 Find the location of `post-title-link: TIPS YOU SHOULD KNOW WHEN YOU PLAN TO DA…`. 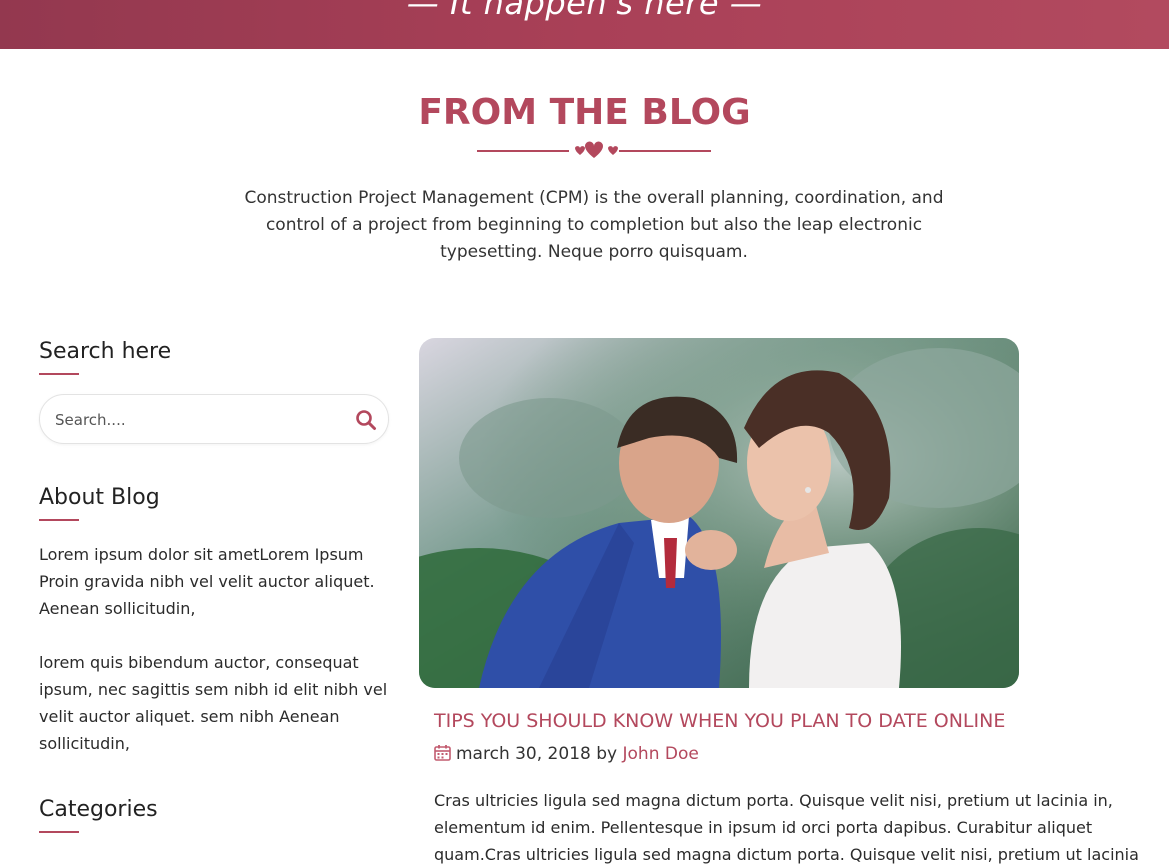

post-title-link: TIPS YOU SHOULD KNOW WHEN YOU PLAN TO DA… is located at coordinates (719, 721).